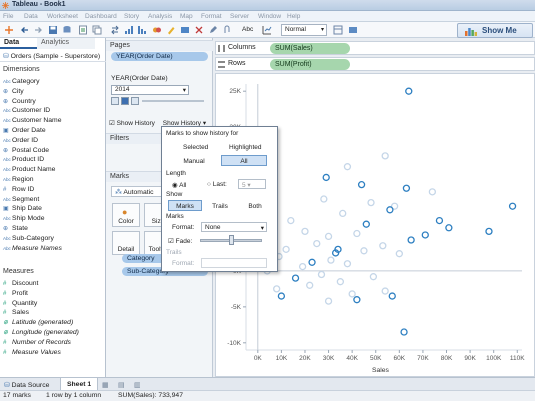  Describe the element at coordinates (137, 385) in the screenshot. I see `new-story-icon: ▥` at that location.